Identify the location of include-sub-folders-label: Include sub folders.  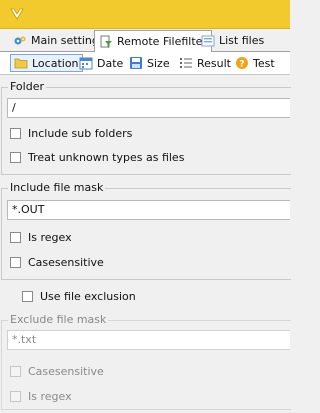
(80, 133).